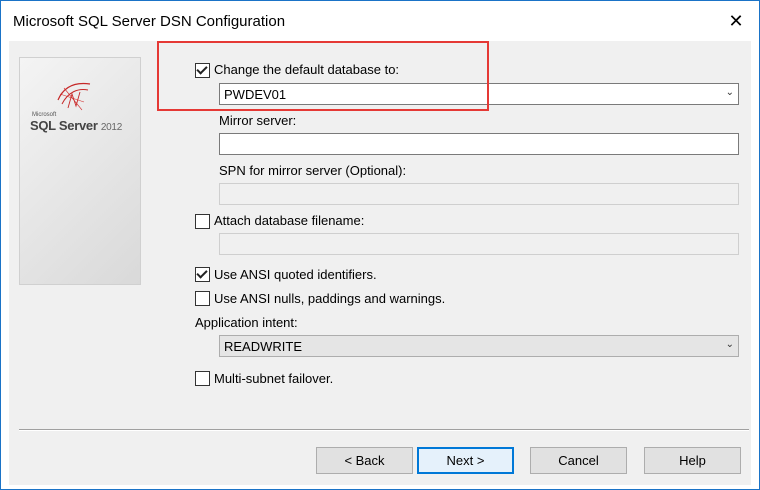 Image resolution: width=760 pixels, height=490 pixels. What do you see at coordinates (149, 21) in the screenshot?
I see `window-title: Microsoft SQL Server DSN Configuration` at bounding box center [149, 21].